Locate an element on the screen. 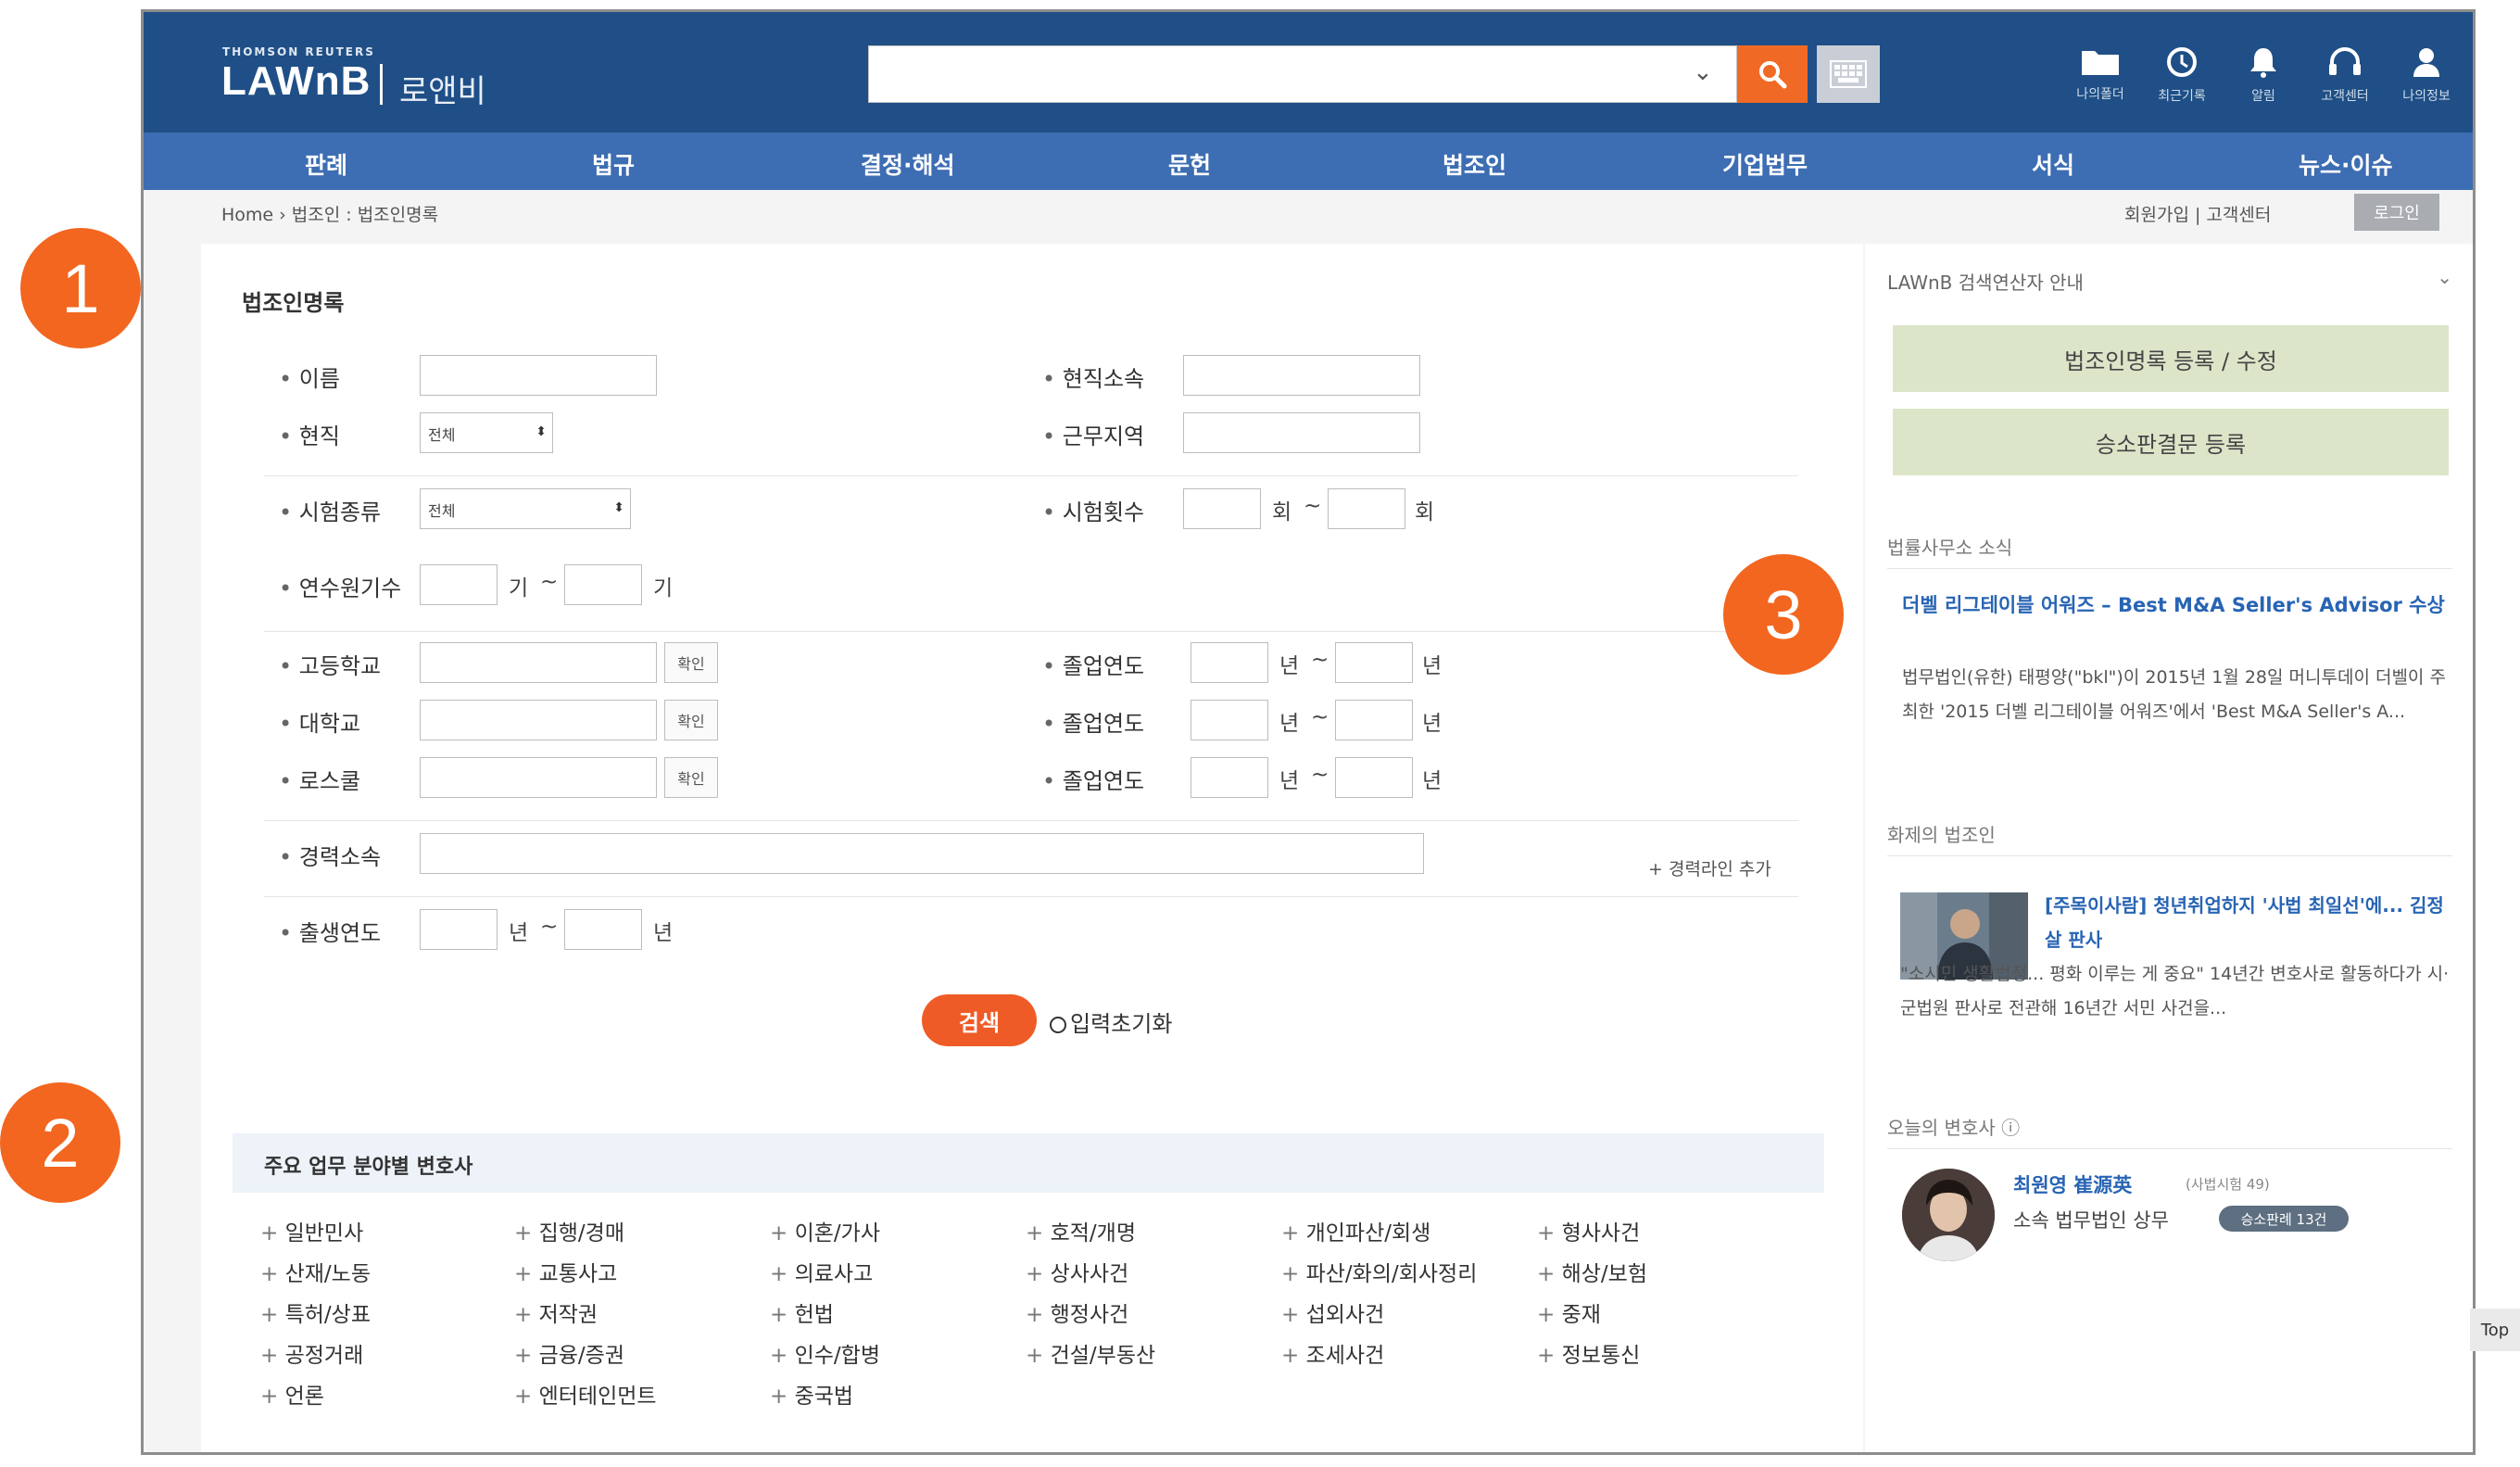 The image size is (2520, 1467). specialty-item: 개인파산/회생 is located at coordinates (1356, 1230).